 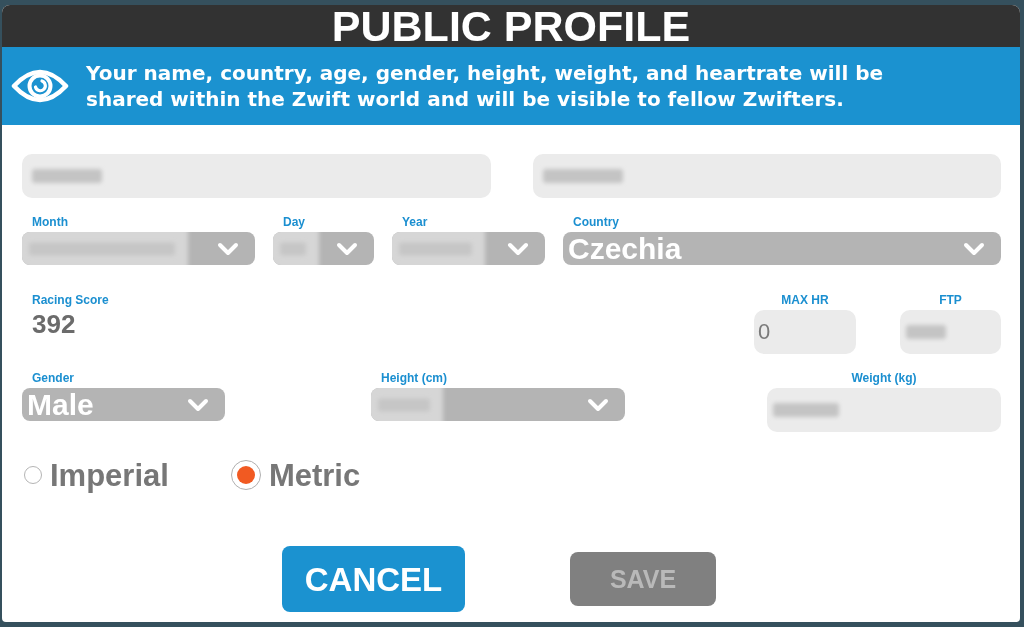 What do you see at coordinates (70, 300) in the screenshot?
I see `field-label: Racing Score` at bounding box center [70, 300].